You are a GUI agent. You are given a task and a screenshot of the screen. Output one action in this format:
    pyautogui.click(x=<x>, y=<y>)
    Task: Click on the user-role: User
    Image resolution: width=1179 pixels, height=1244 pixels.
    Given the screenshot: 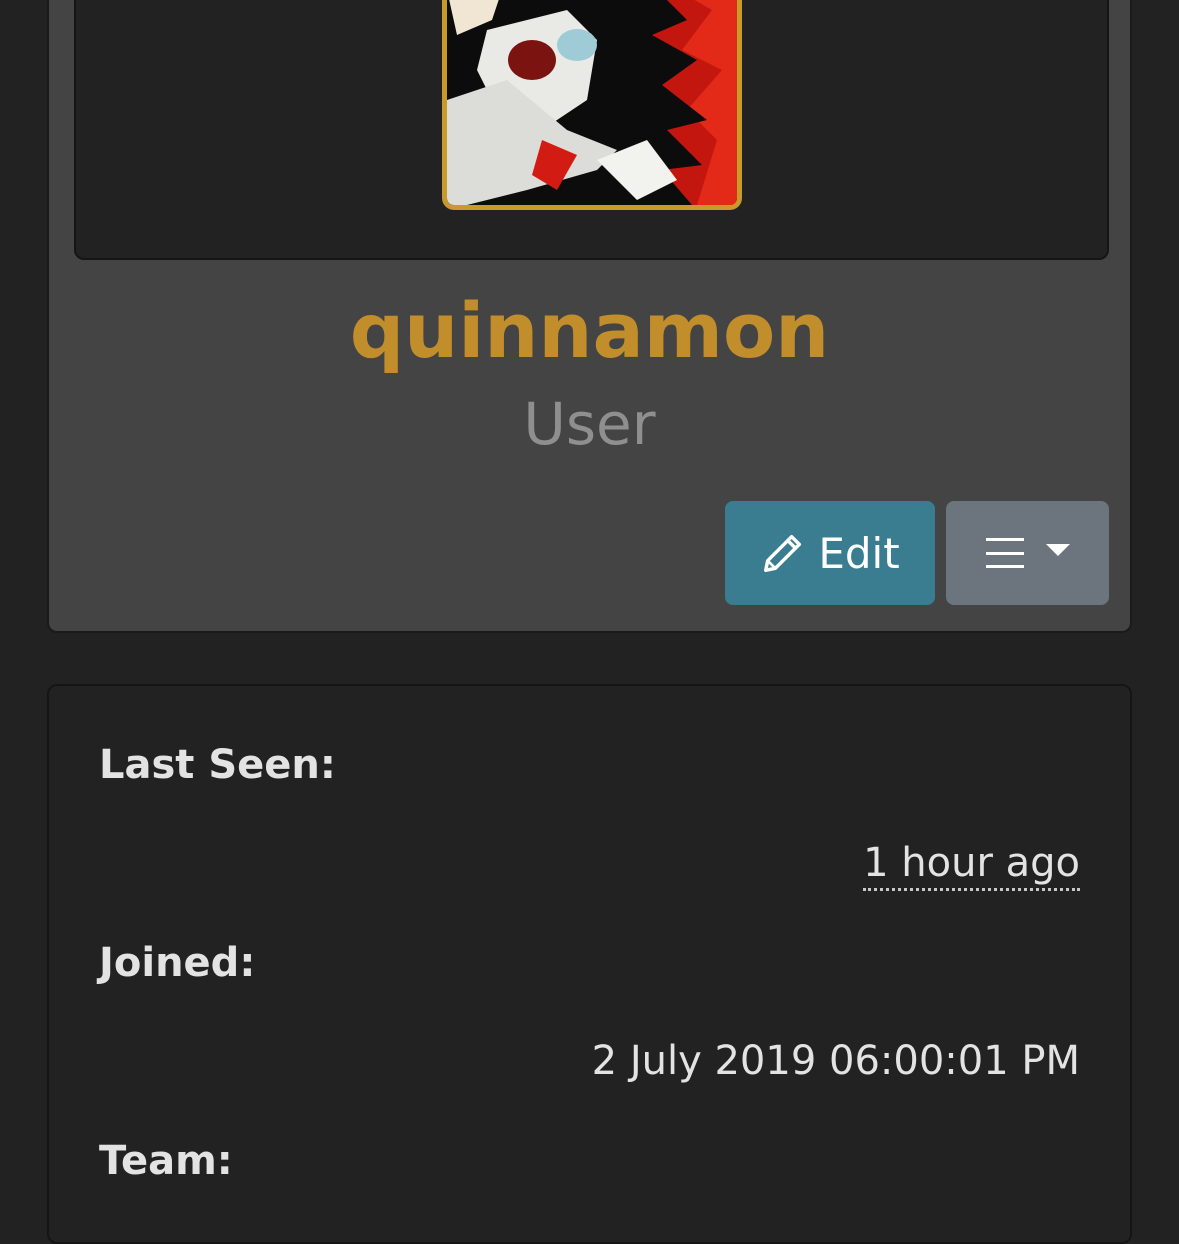 What is the action you would take?
    pyautogui.click(x=589, y=424)
    